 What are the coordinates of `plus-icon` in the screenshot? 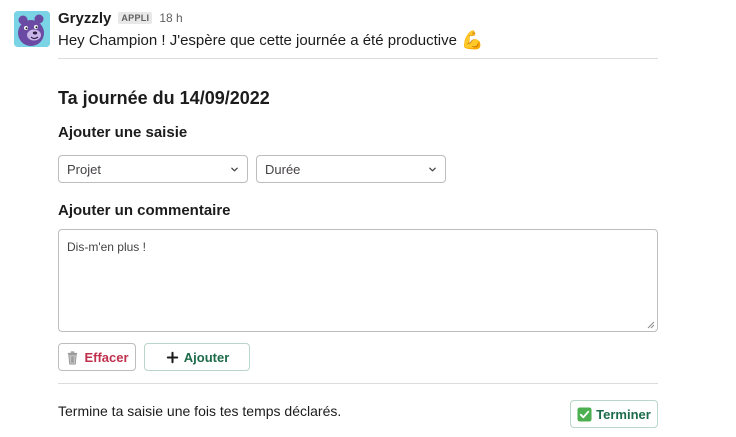 It's located at (172, 357).